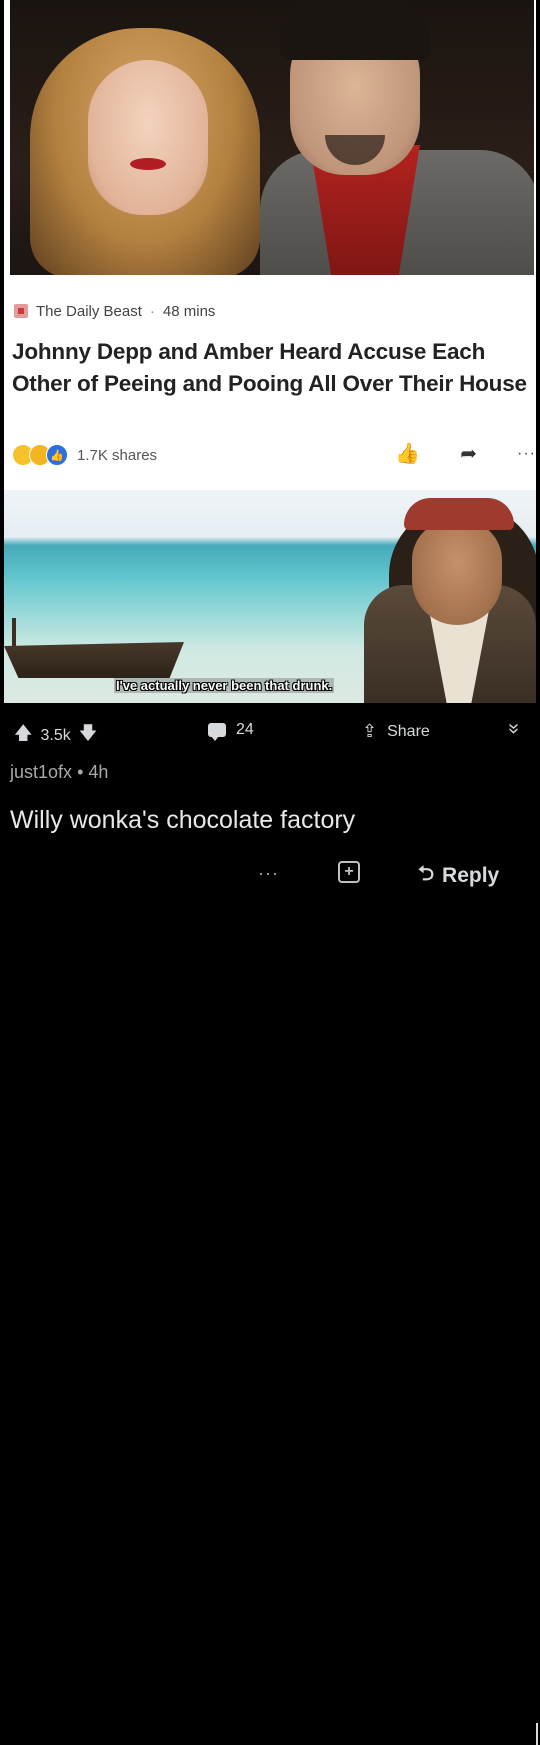 The width and height of the screenshot is (540, 1745). Describe the element at coordinates (98, 772) in the screenshot. I see `comment-age: 4h` at that location.